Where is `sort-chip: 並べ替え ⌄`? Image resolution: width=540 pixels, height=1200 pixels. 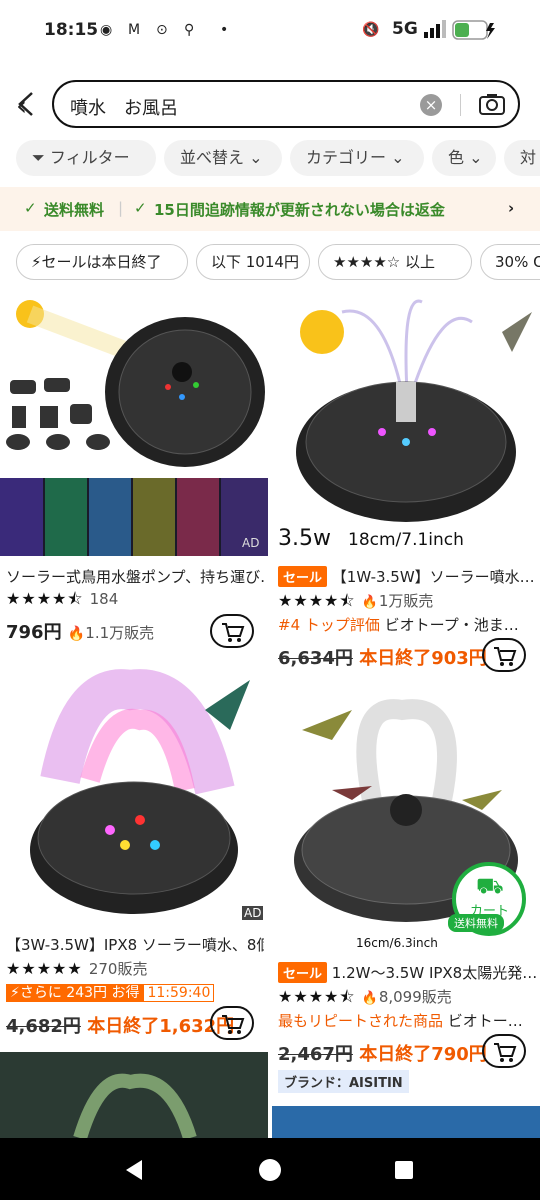 sort-chip: 並べ替え ⌄ is located at coordinates (223, 158).